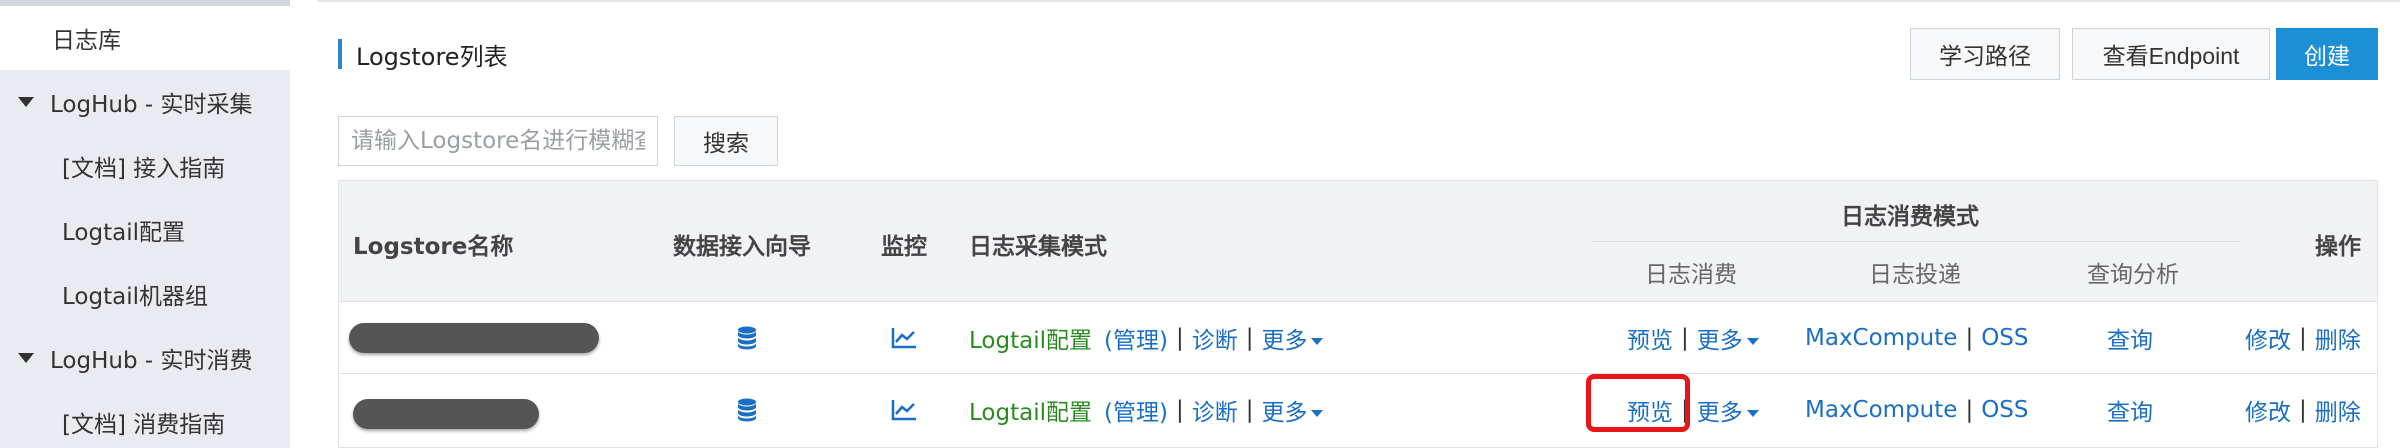 The width and height of the screenshot is (2400, 448). What do you see at coordinates (1359, 1) in the screenshot?
I see `main-top-divider` at bounding box center [1359, 1].